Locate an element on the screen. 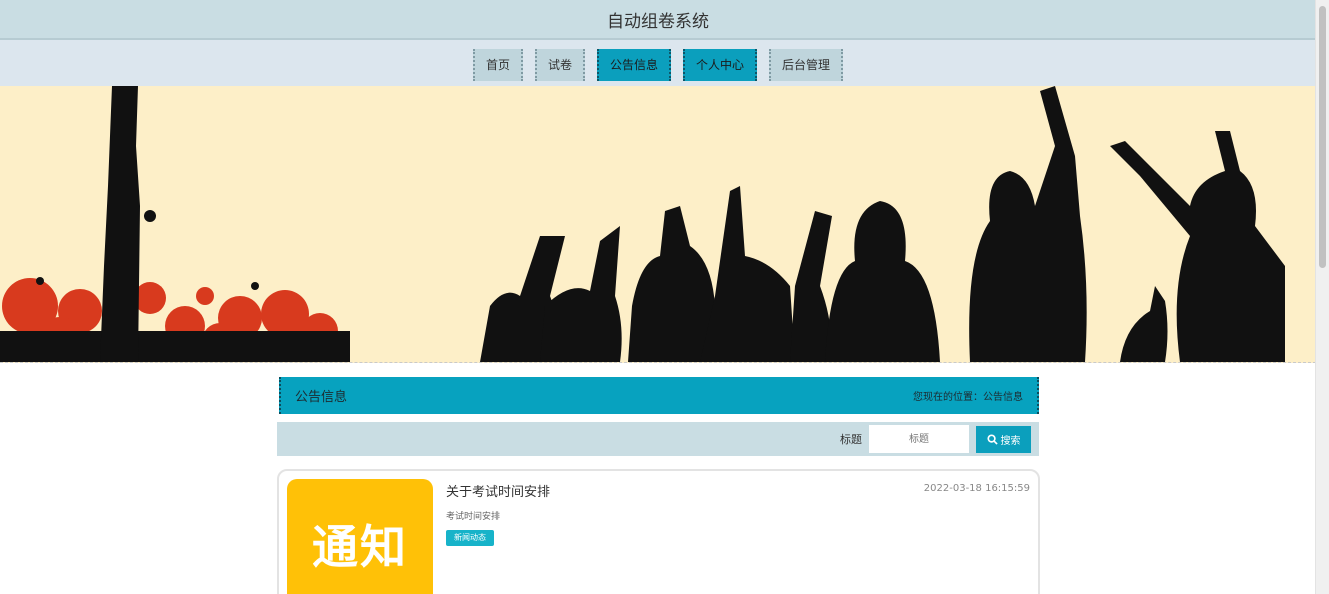 This screenshot has height=594, width=1329. news-date: 2022-03-18 16:15:59 is located at coordinates (976, 488).